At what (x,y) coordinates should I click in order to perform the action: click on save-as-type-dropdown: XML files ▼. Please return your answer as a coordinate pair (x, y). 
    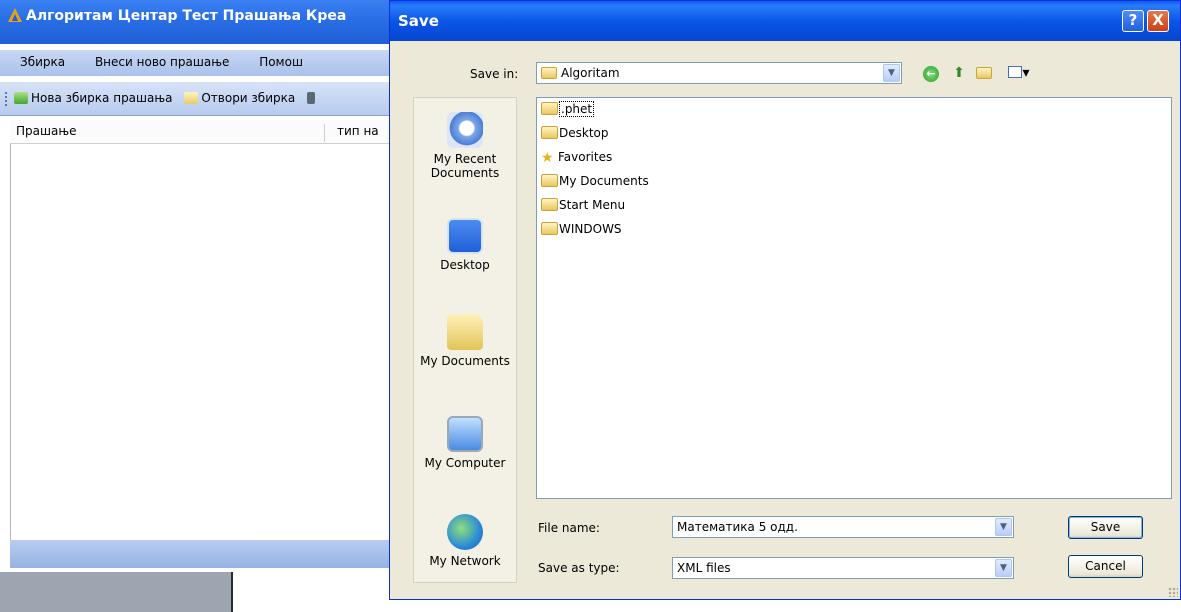
    Looking at the image, I should click on (843, 568).